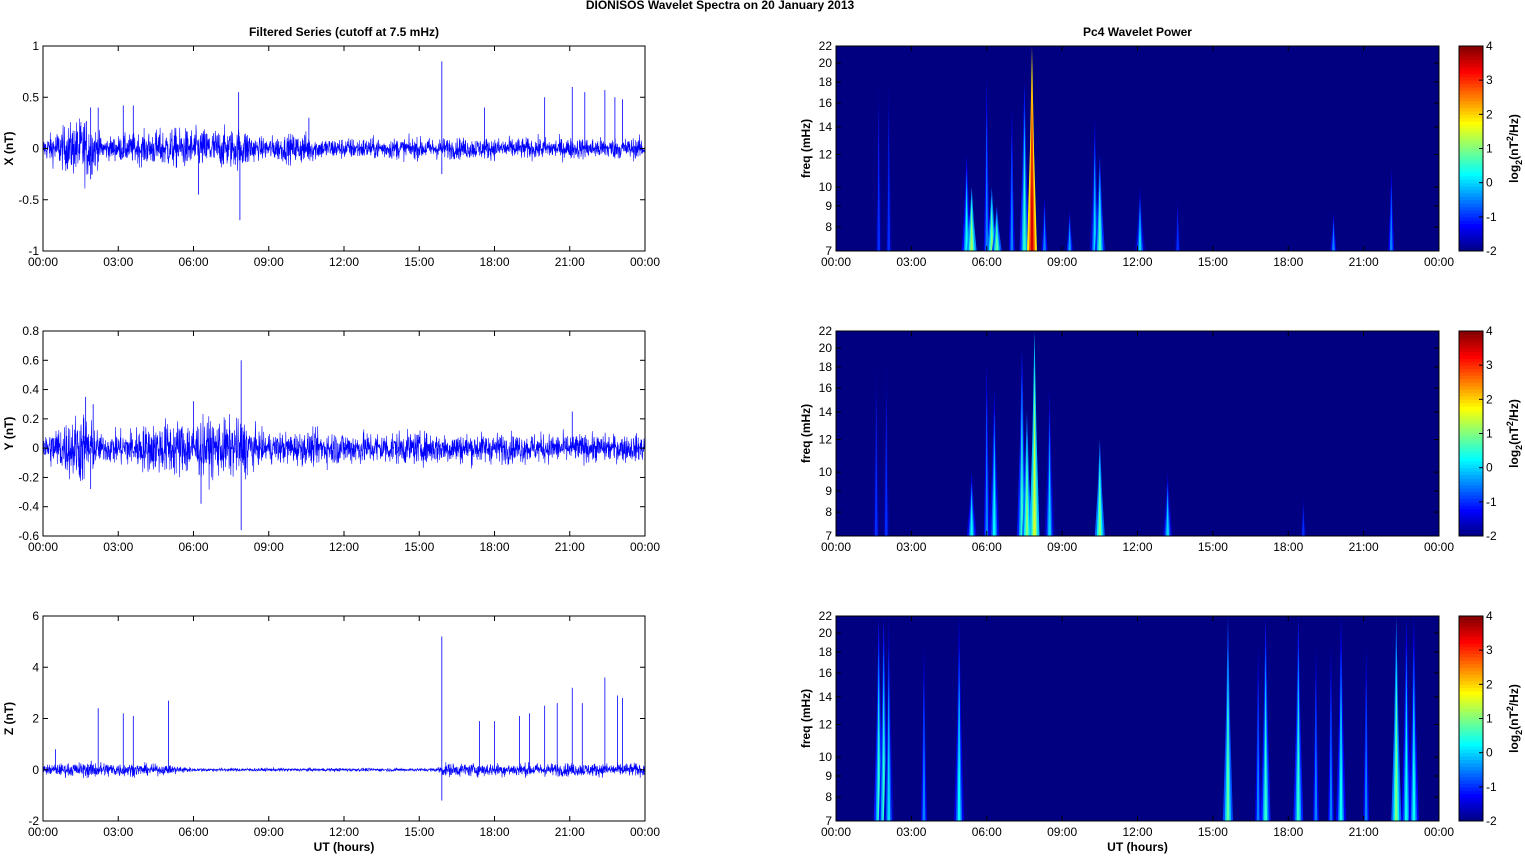 Image resolution: width=1525 pixels, height=859 pixels. Describe the element at coordinates (118, 547) in the screenshot. I see `x-tick-label: 03:00` at that location.